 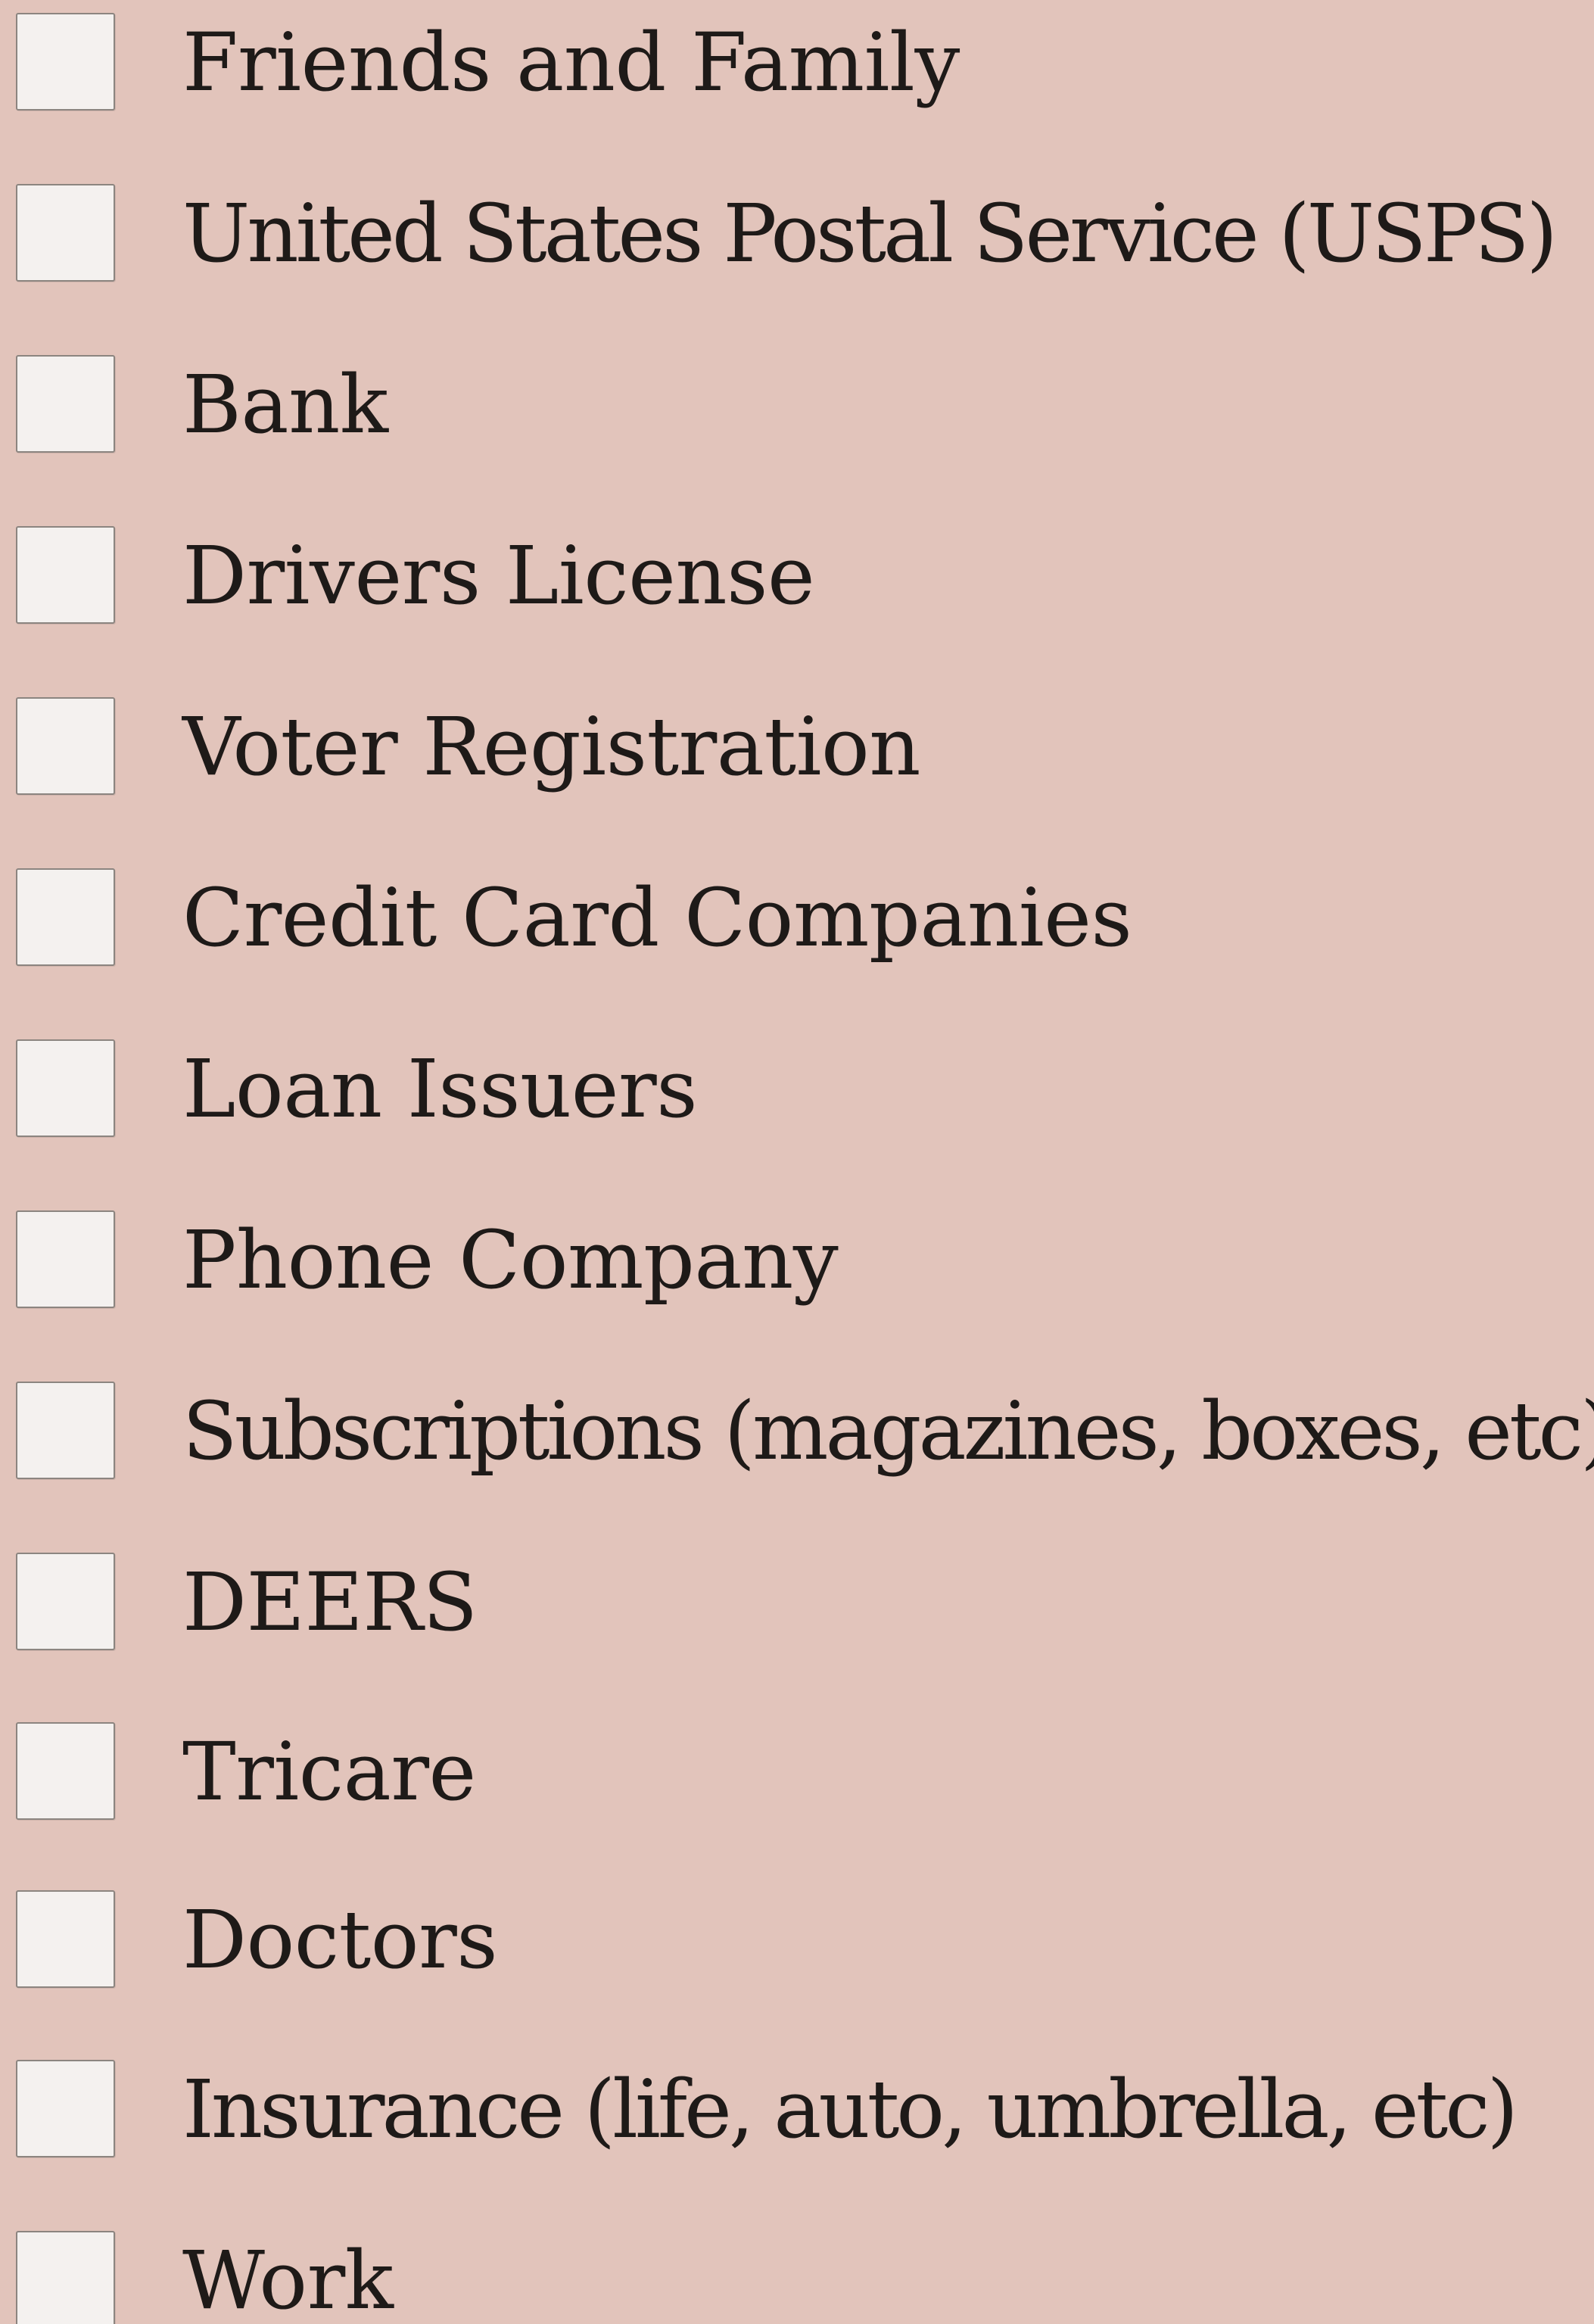 I want to click on checklist-item-label: Voter Registration, so click(x=551, y=746).